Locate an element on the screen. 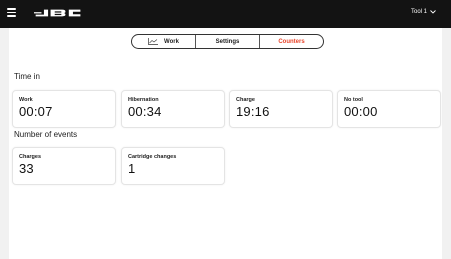 Image resolution: width=451 pixels, height=259 pixels. tab-settings-label: Settings is located at coordinates (227, 41).